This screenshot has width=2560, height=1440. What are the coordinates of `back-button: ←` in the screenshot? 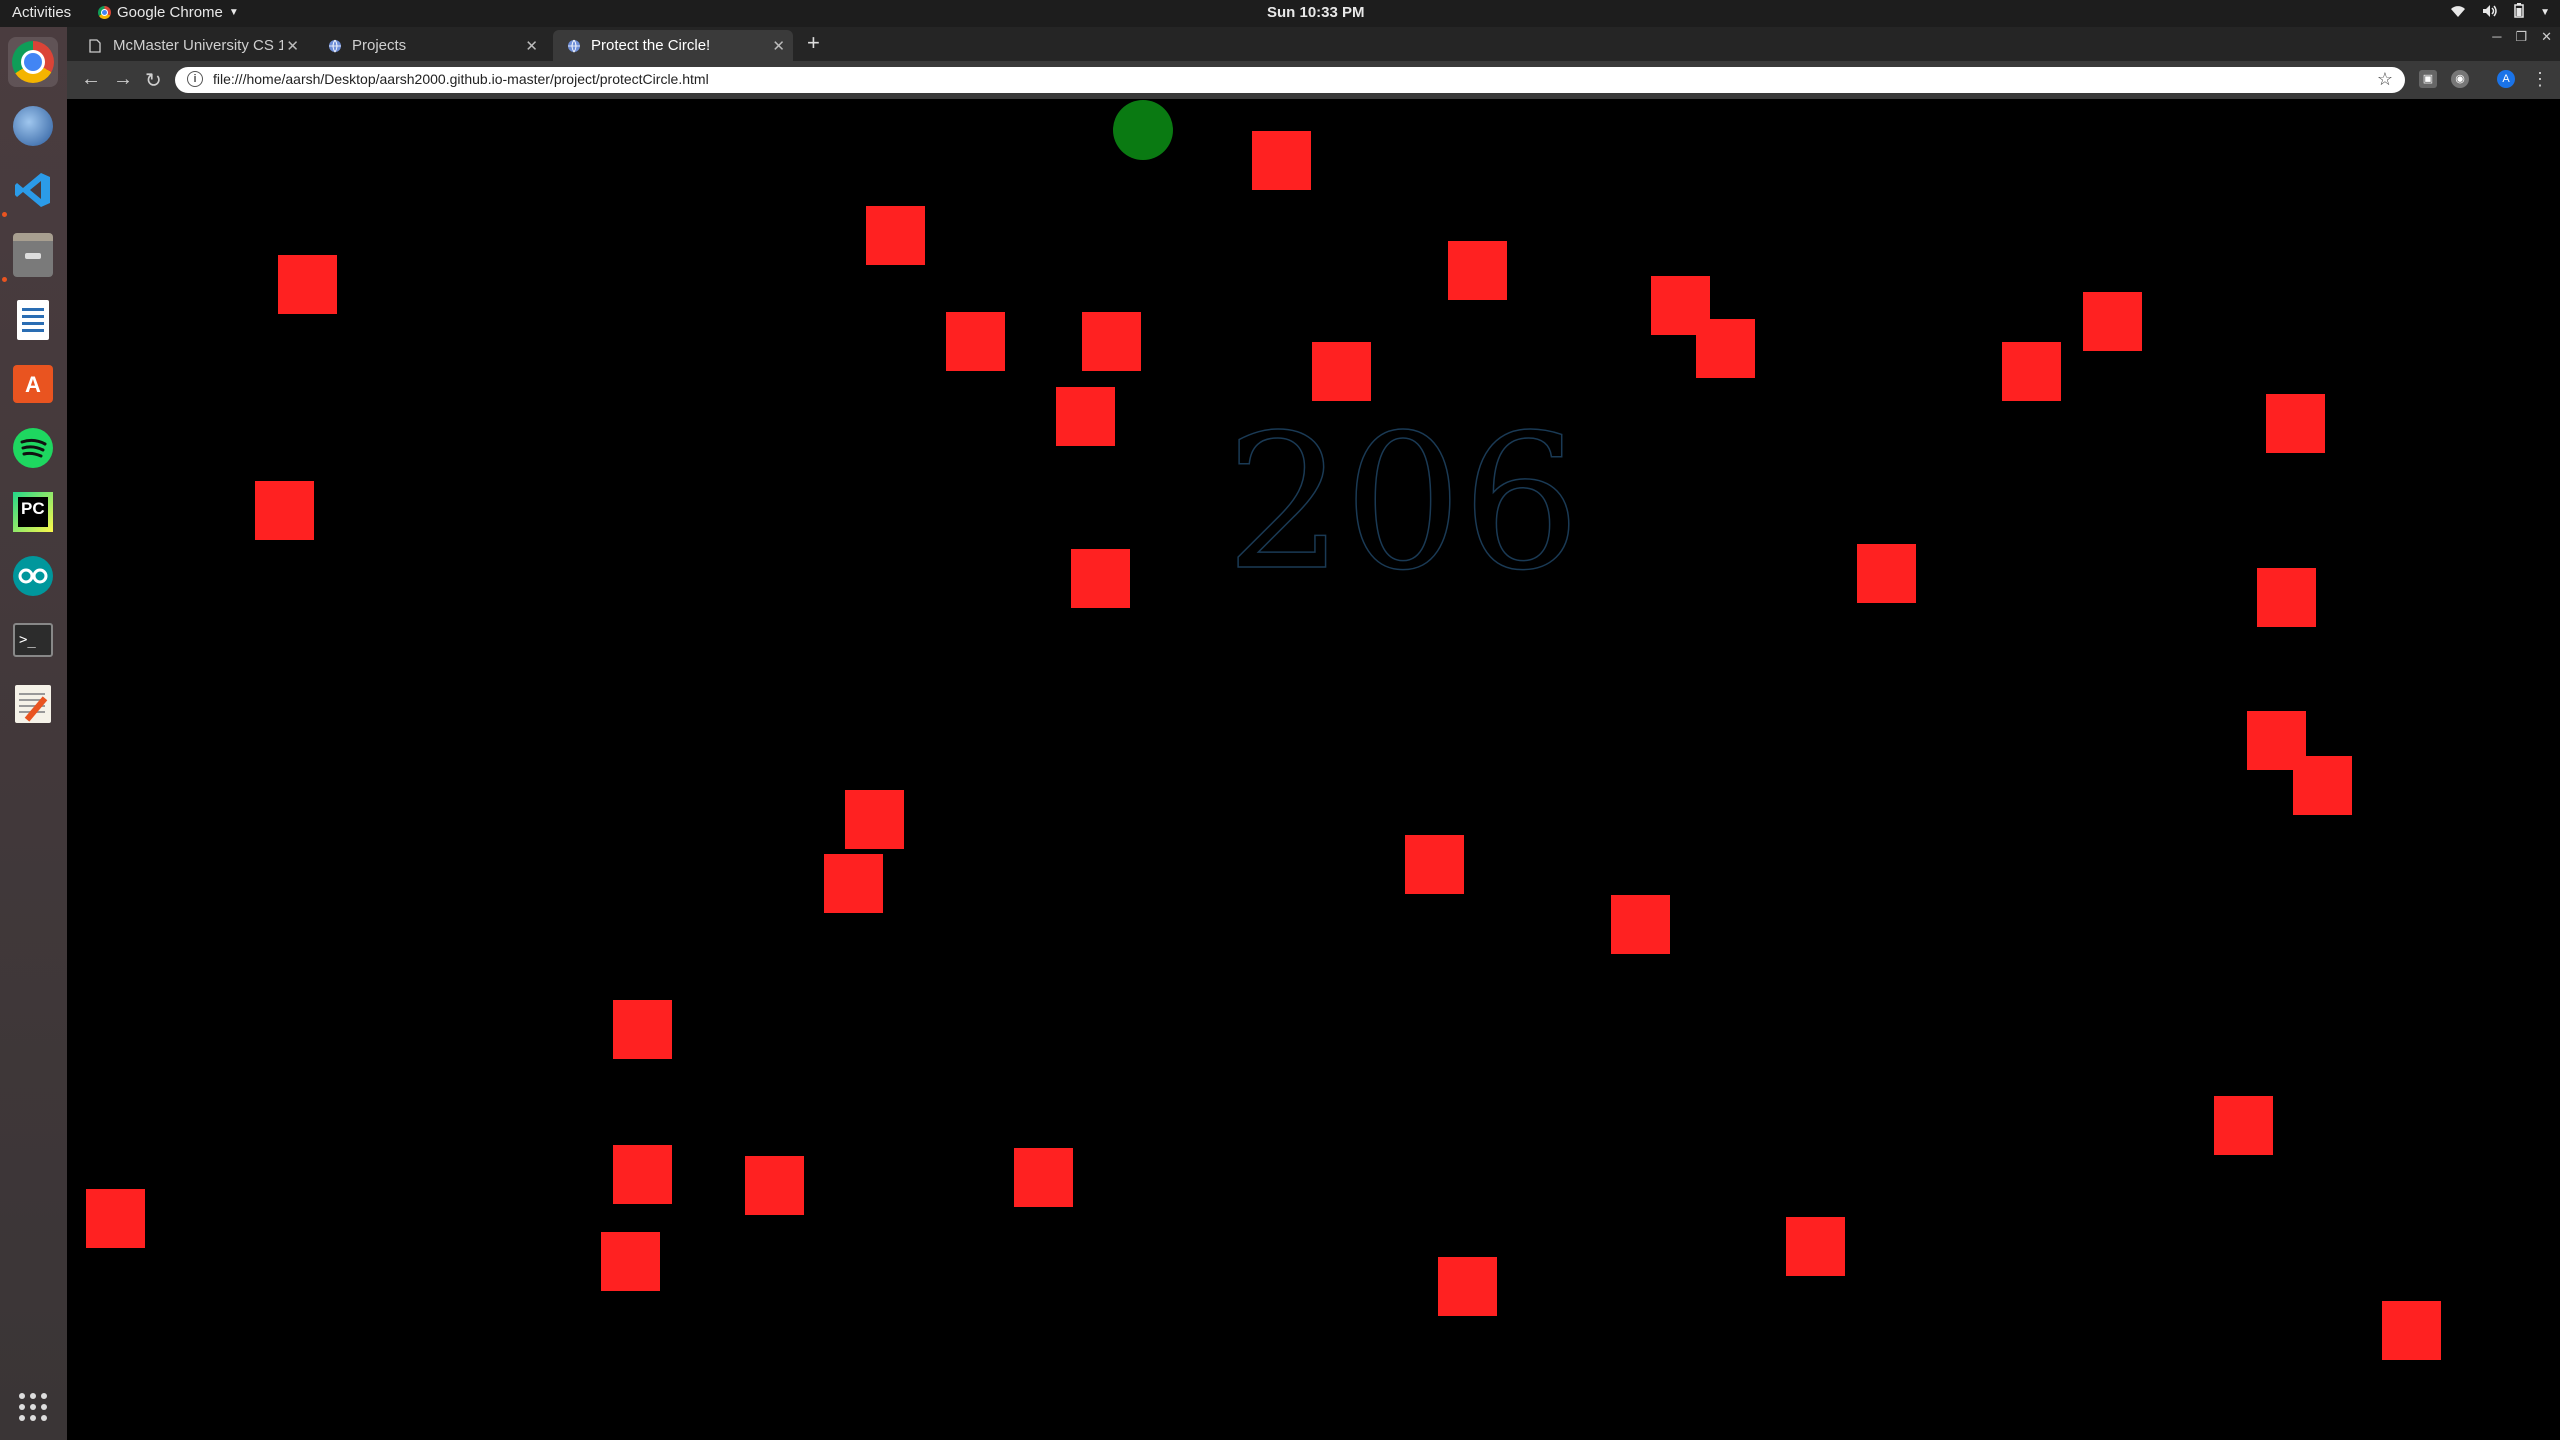 It's located at (91, 79).